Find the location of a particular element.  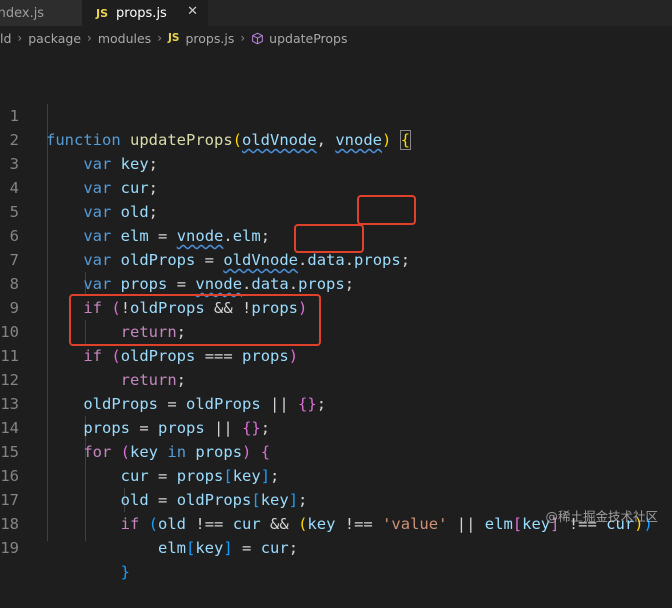

code-line: 5 var elm = vnode.elm; is located at coordinates (336, 210).